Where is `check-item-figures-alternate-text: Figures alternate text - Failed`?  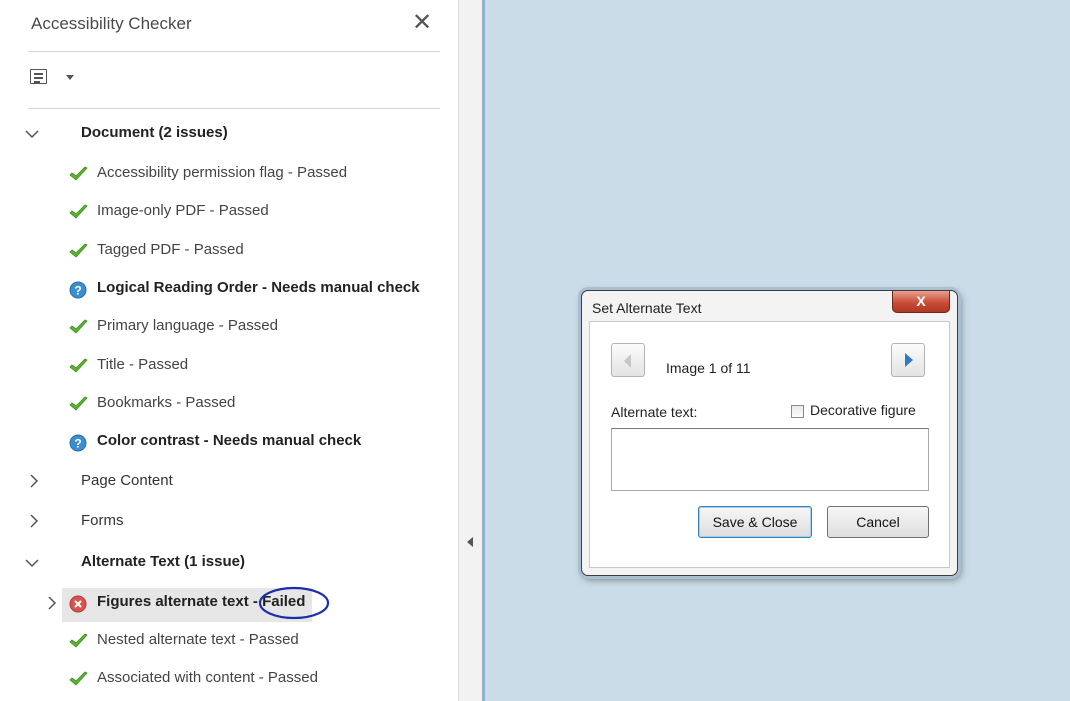 check-item-figures-alternate-text: Figures alternate text - Failed is located at coordinates (229, 604).